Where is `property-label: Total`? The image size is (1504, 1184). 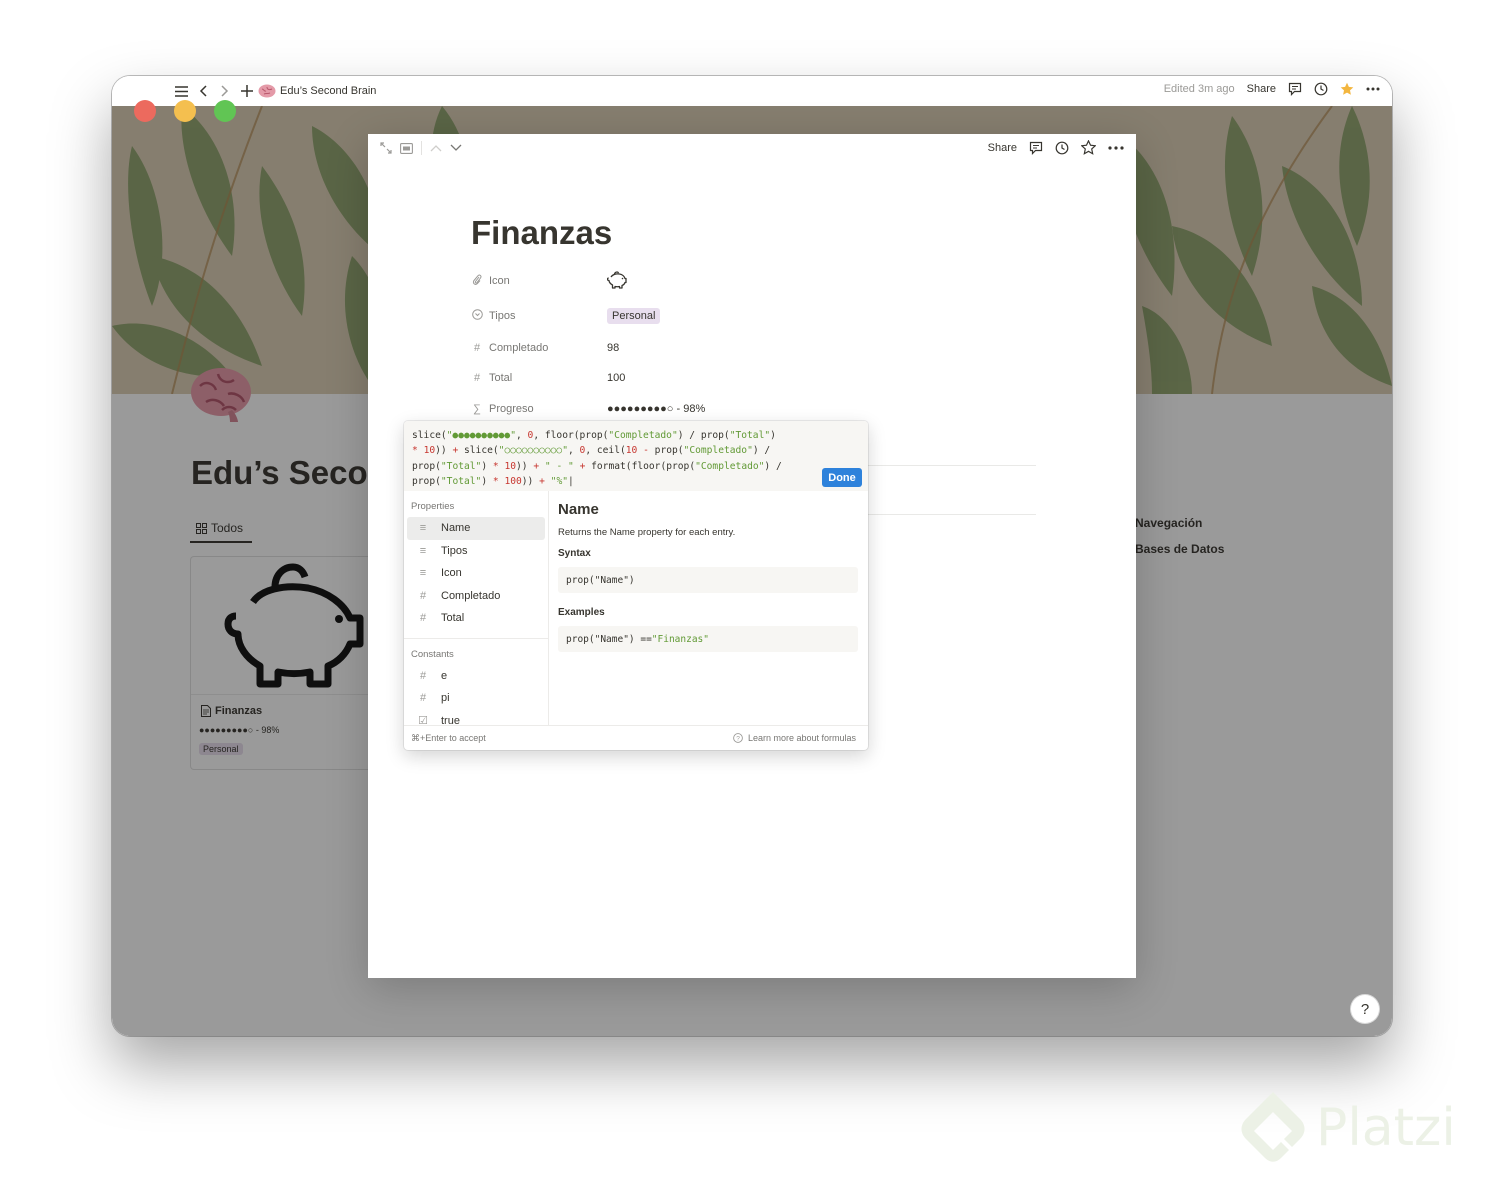 property-label: Total is located at coordinates (501, 378).